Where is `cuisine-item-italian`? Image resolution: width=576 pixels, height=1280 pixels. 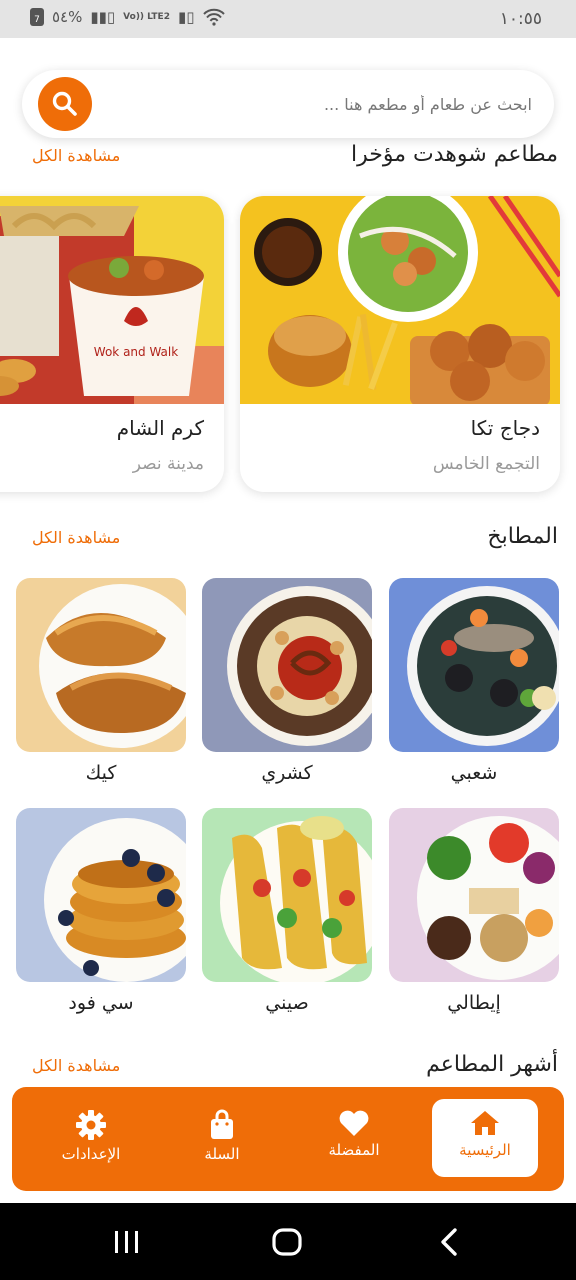
cuisine-item-italian is located at coordinates (474, 895).